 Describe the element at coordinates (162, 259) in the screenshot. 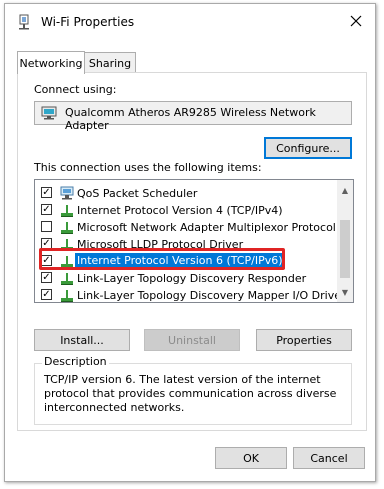

I see `annotation-highlight-box` at that location.